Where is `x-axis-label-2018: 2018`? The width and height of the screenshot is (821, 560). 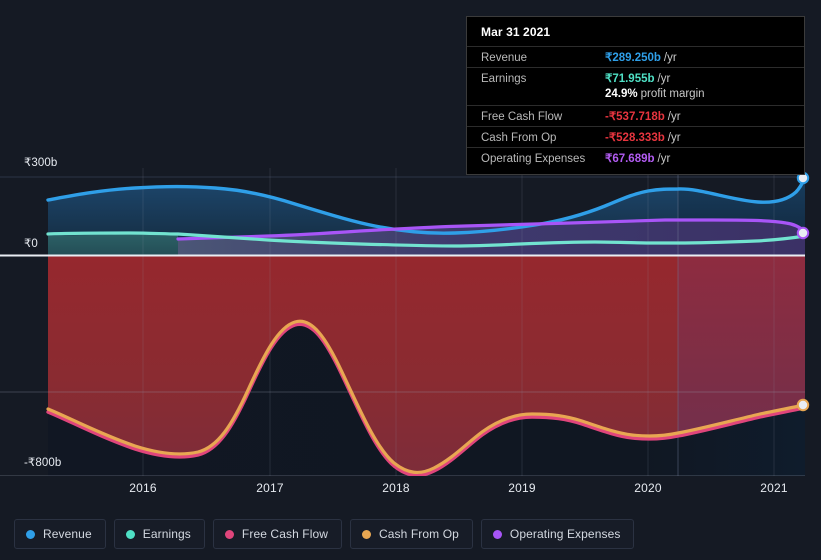
x-axis-label-2018: 2018 is located at coordinates (396, 488).